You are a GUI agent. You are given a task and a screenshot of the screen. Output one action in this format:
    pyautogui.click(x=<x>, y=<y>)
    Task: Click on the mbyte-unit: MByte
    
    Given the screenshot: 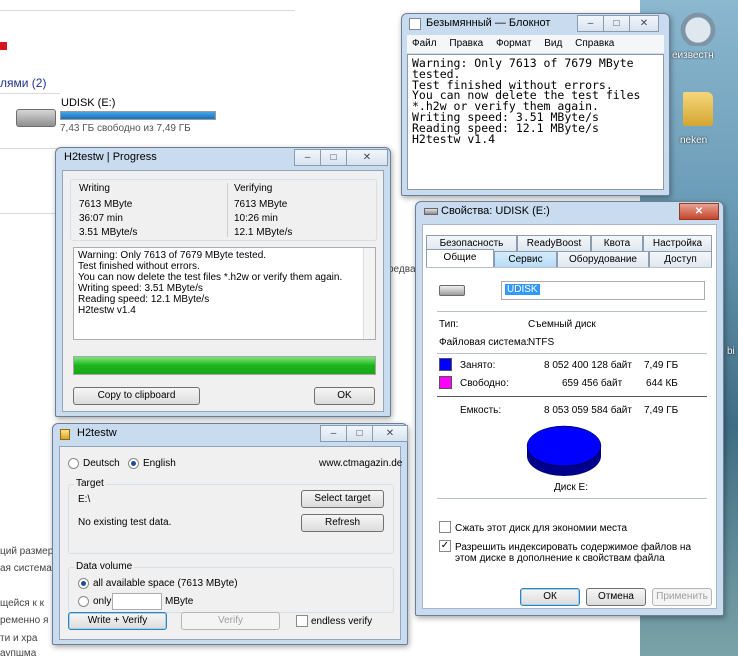 What is the action you would take?
    pyautogui.click(x=179, y=601)
    